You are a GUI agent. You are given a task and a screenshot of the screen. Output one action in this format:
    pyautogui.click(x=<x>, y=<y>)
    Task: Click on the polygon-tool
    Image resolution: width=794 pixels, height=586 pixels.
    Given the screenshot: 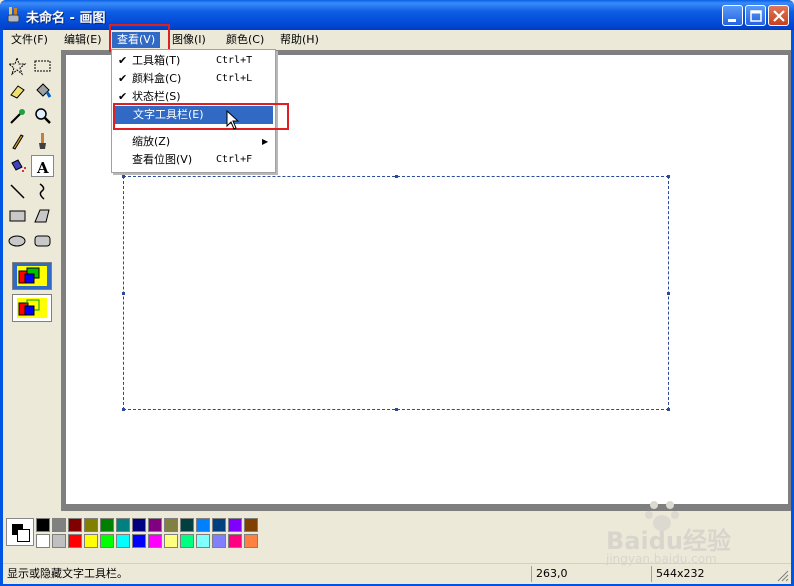 What is the action you would take?
    pyautogui.click(x=42, y=216)
    